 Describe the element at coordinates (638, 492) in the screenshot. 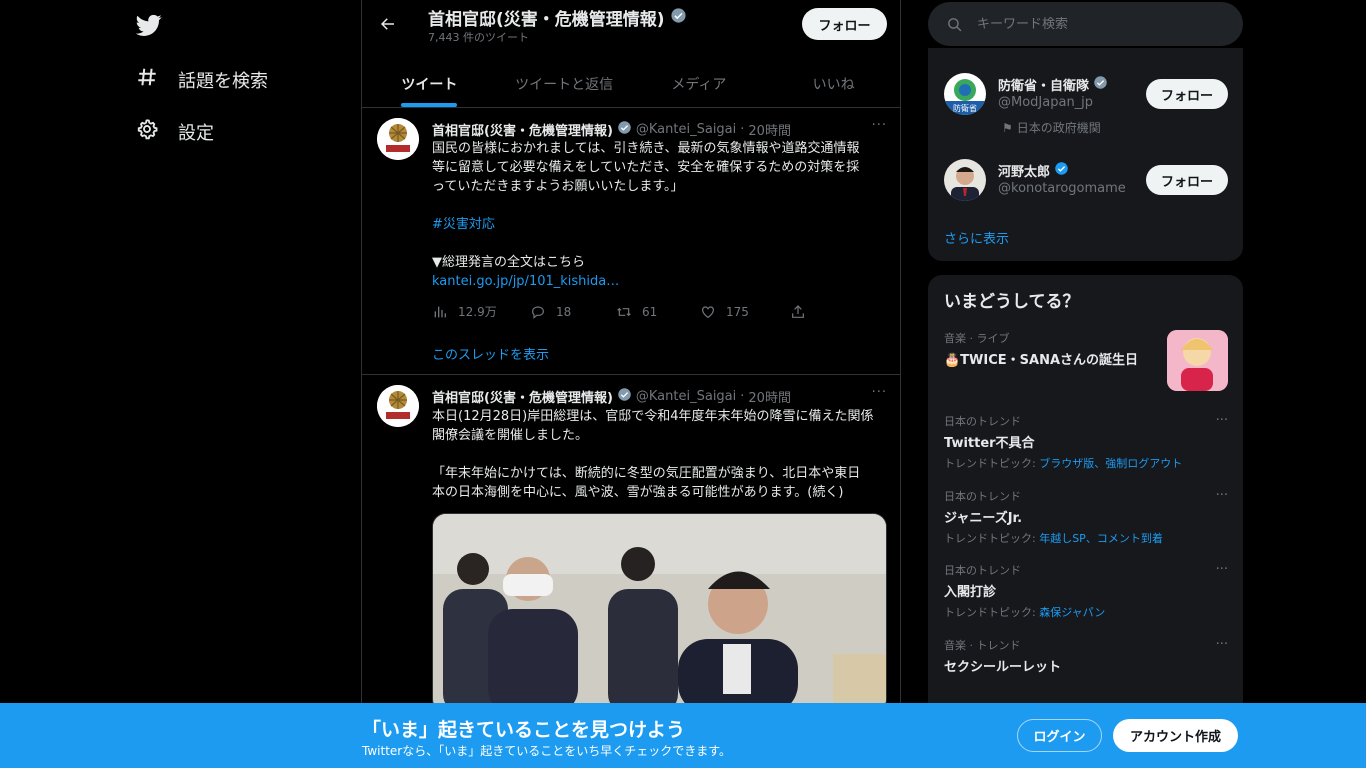

I see `tweet-line: 本の日本海側を中心に、風や波、雪が強まる可能性があります。(続く)` at that location.